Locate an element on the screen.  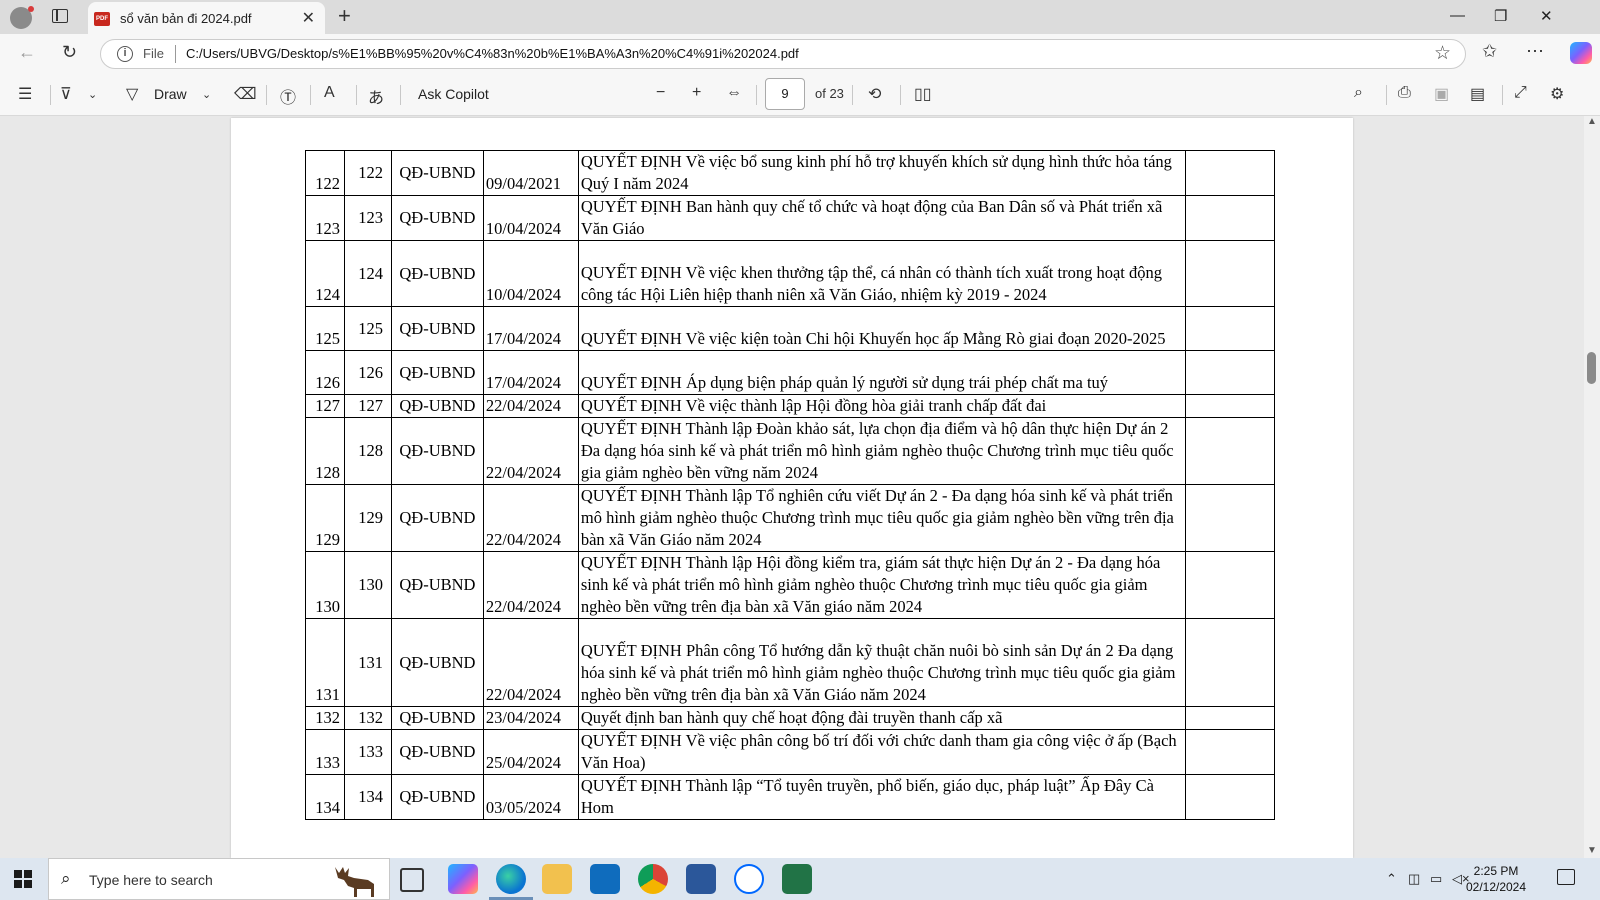
draw-icon: ▽ is located at coordinates (132, 94).